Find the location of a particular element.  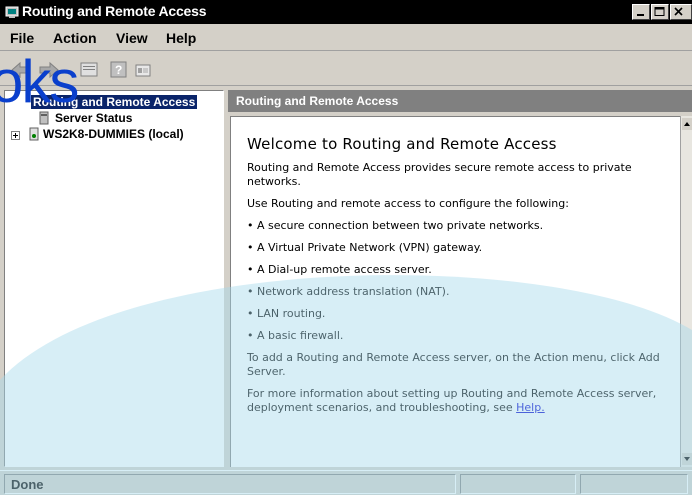

menu-help: Help is located at coordinates (181, 38).